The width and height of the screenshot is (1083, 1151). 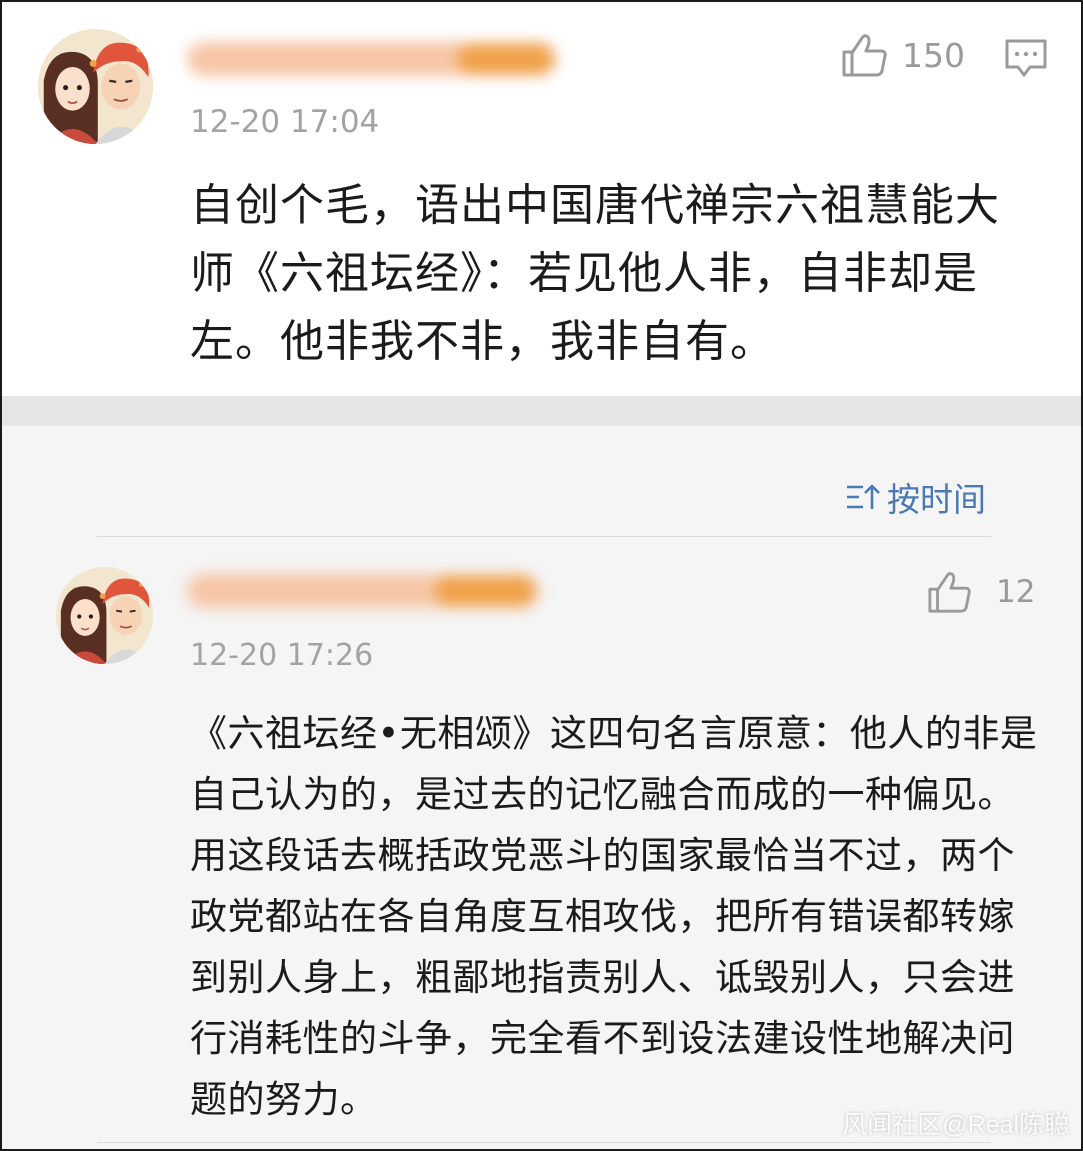 I want to click on like-count: 12, so click(x=1016, y=592).